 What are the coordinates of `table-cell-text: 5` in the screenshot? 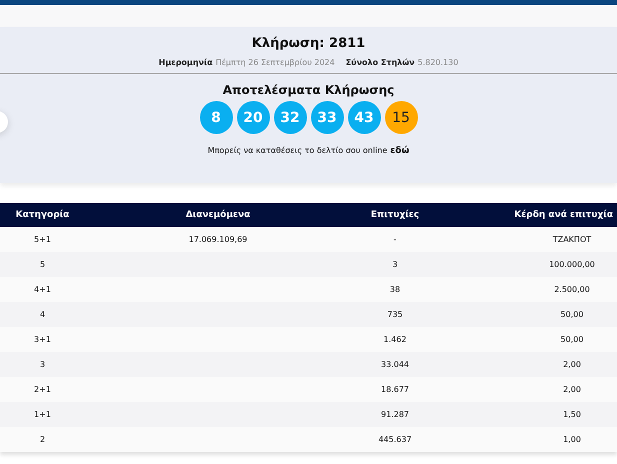 It's located at (42, 264).